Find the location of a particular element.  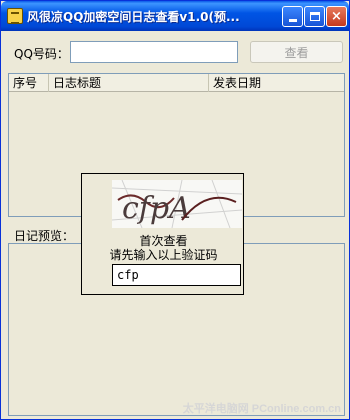

maximize-icon is located at coordinates (314, 16).